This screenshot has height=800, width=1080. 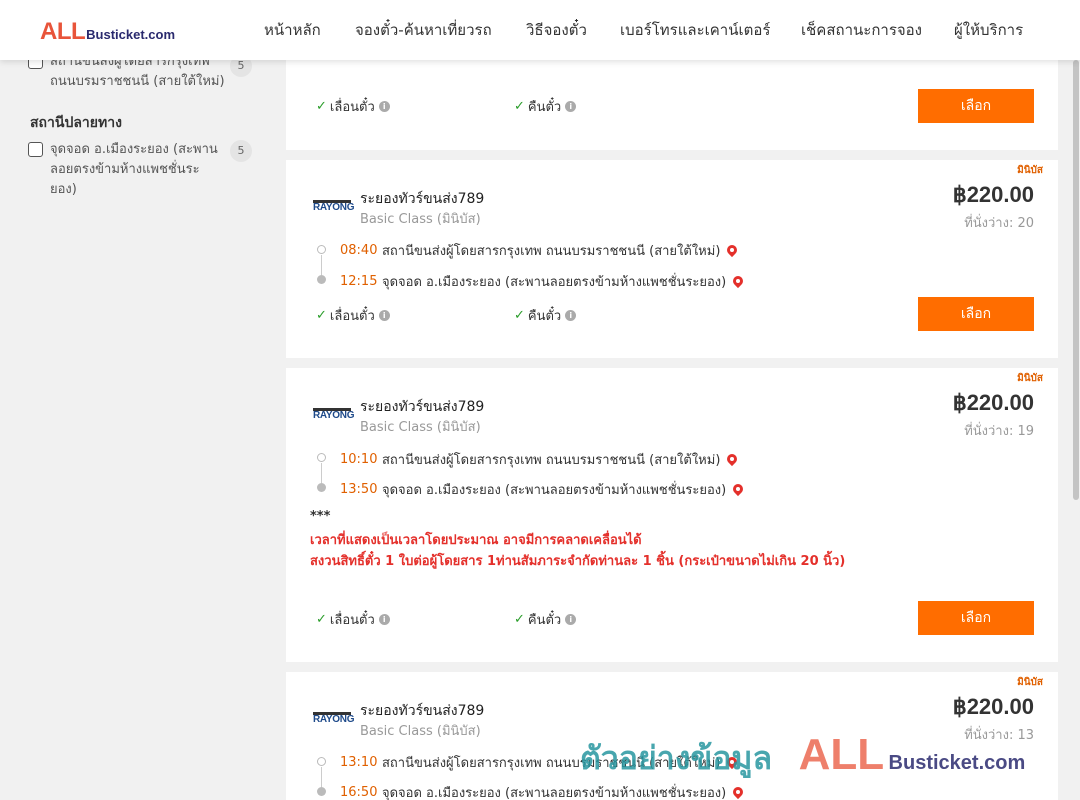 I want to click on arrival-time: 16:50, so click(x=359, y=792).